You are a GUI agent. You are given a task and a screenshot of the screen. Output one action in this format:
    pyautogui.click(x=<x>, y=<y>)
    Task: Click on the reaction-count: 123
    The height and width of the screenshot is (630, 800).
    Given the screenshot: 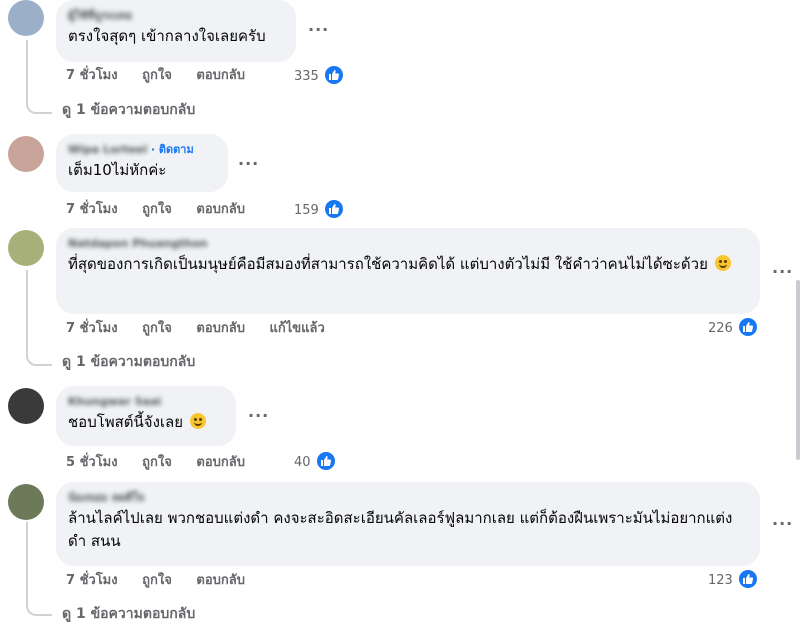 What is the action you would take?
    pyautogui.click(x=732, y=580)
    